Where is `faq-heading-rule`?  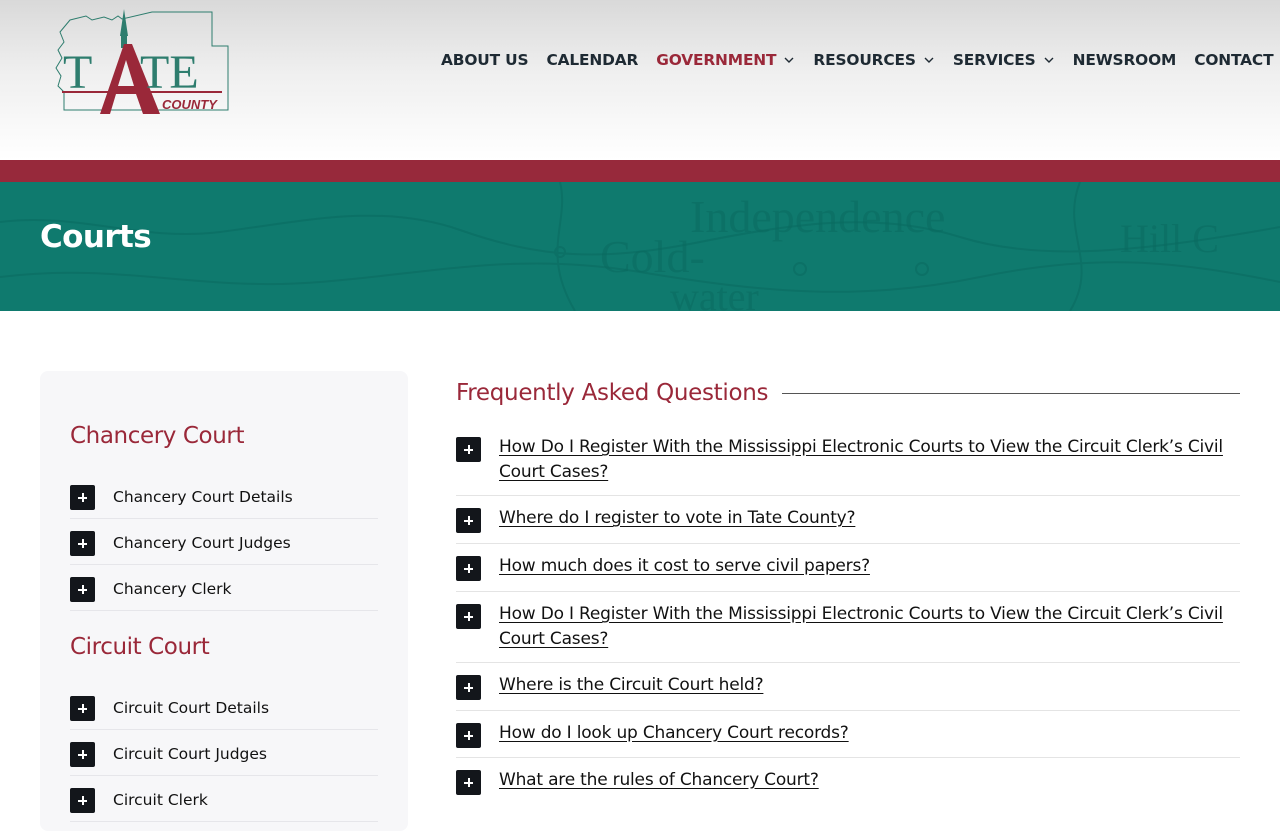
faq-heading-rule is located at coordinates (1011, 393).